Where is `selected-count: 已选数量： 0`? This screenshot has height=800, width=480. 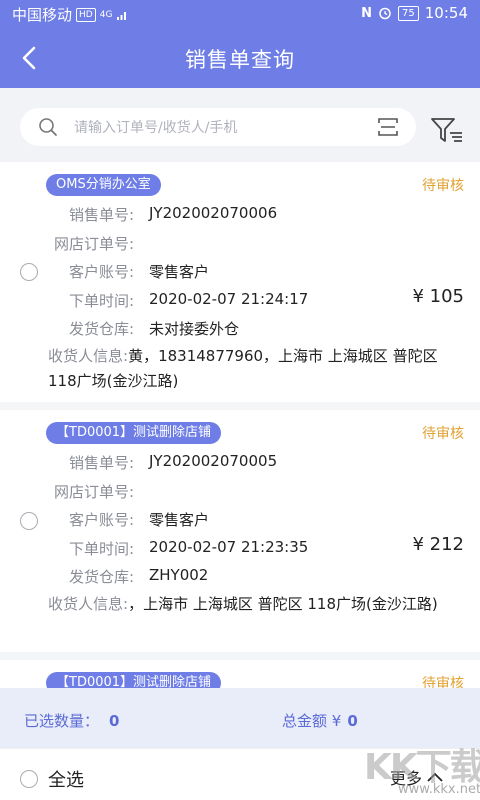 selected-count: 已选数量： 0 is located at coordinates (71, 720).